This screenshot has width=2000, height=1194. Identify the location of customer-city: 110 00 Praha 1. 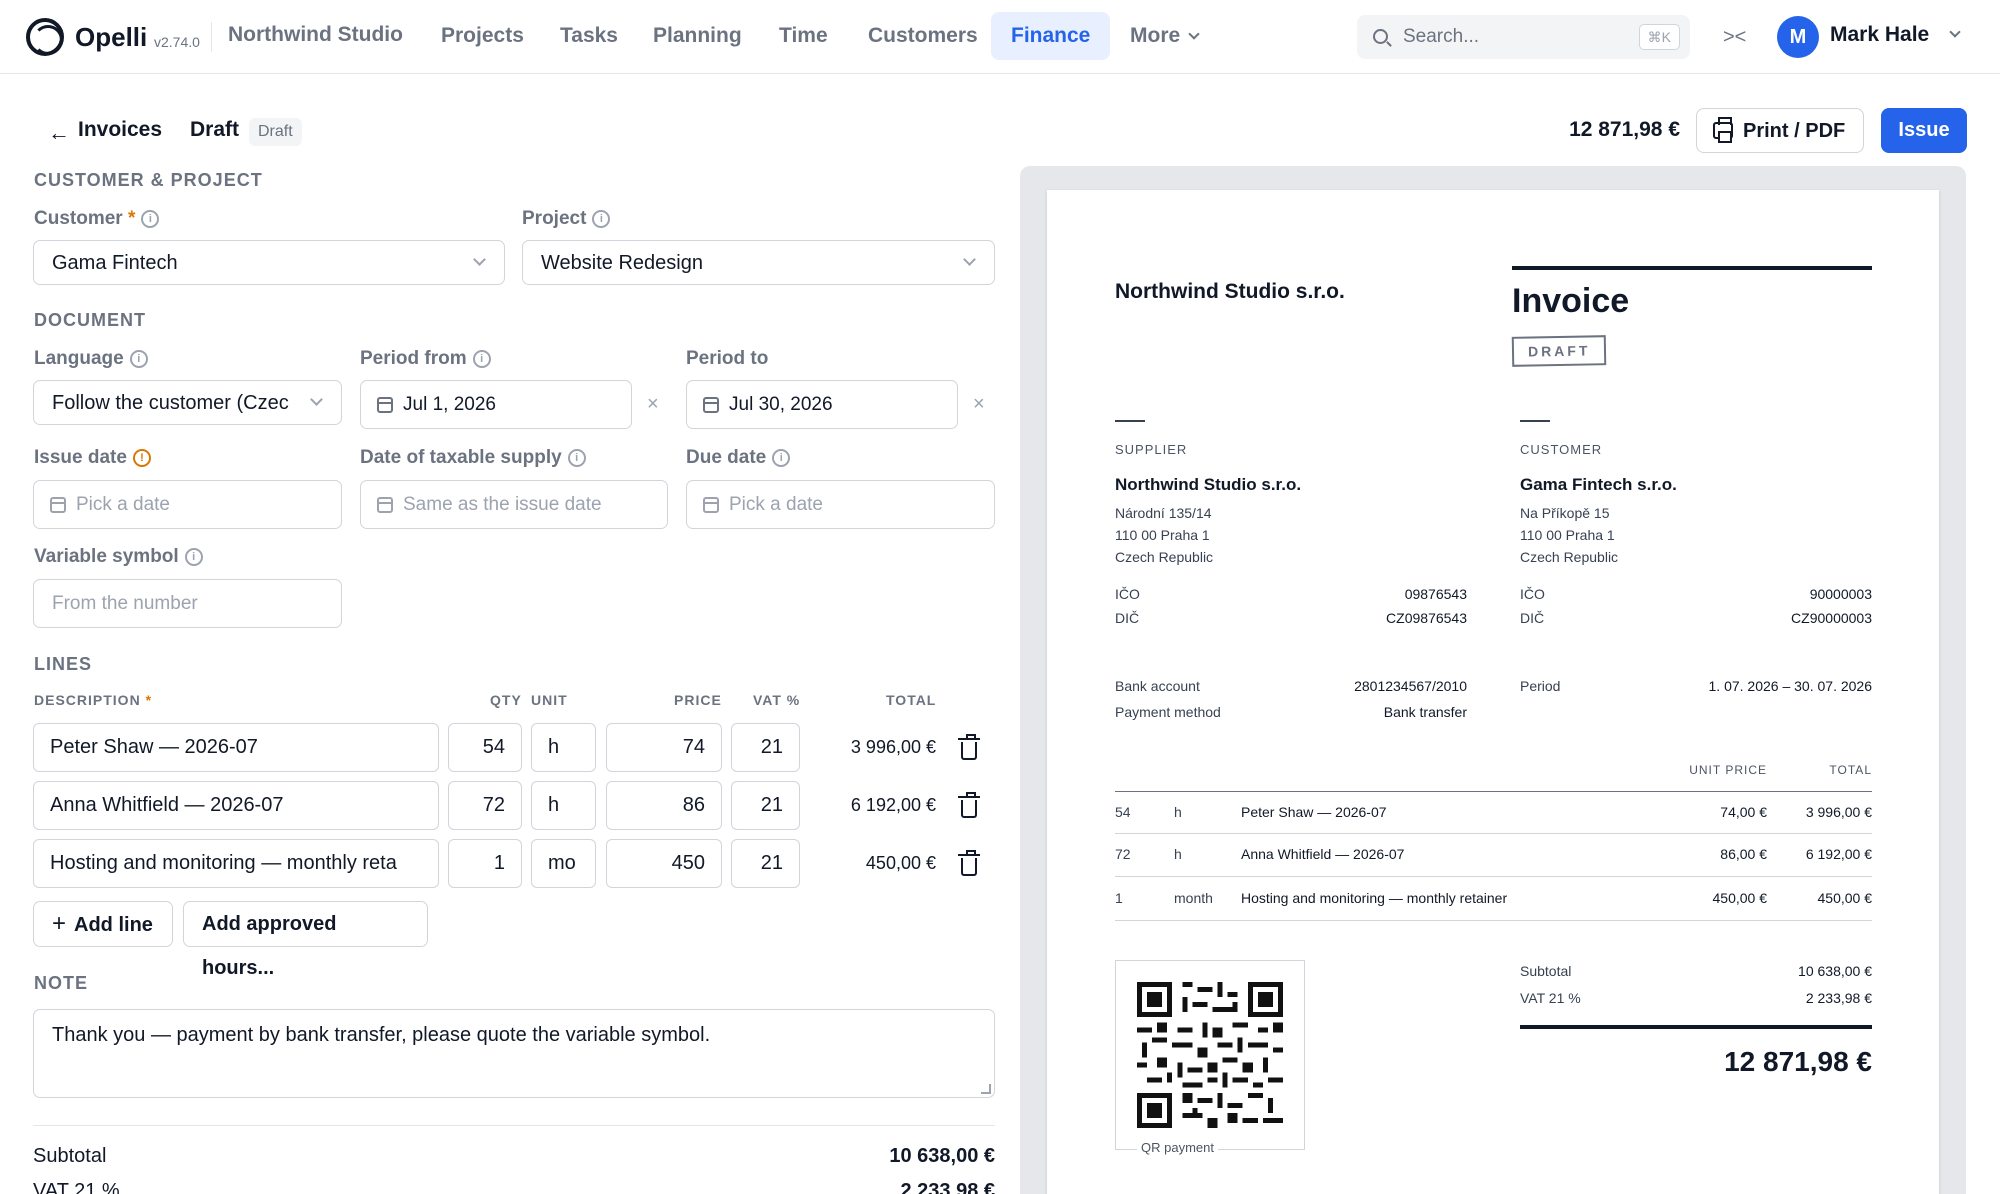
(1567, 535).